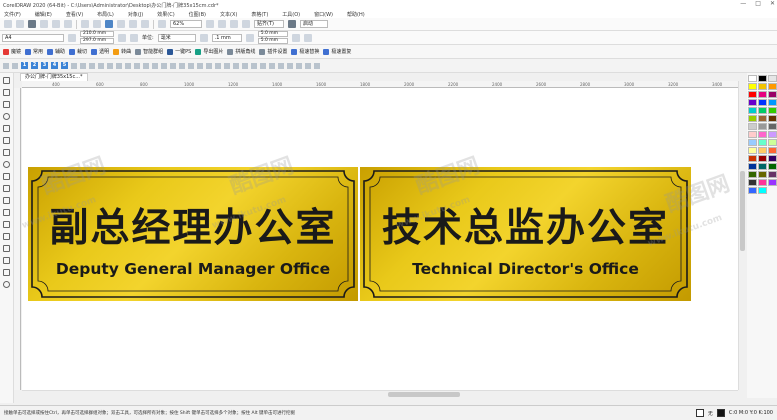 This screenshot has width=777, height=420. What do you see at coordinates (146, 65) in the screenshot?
I see `color-icon` at bounding box center [146, 65].